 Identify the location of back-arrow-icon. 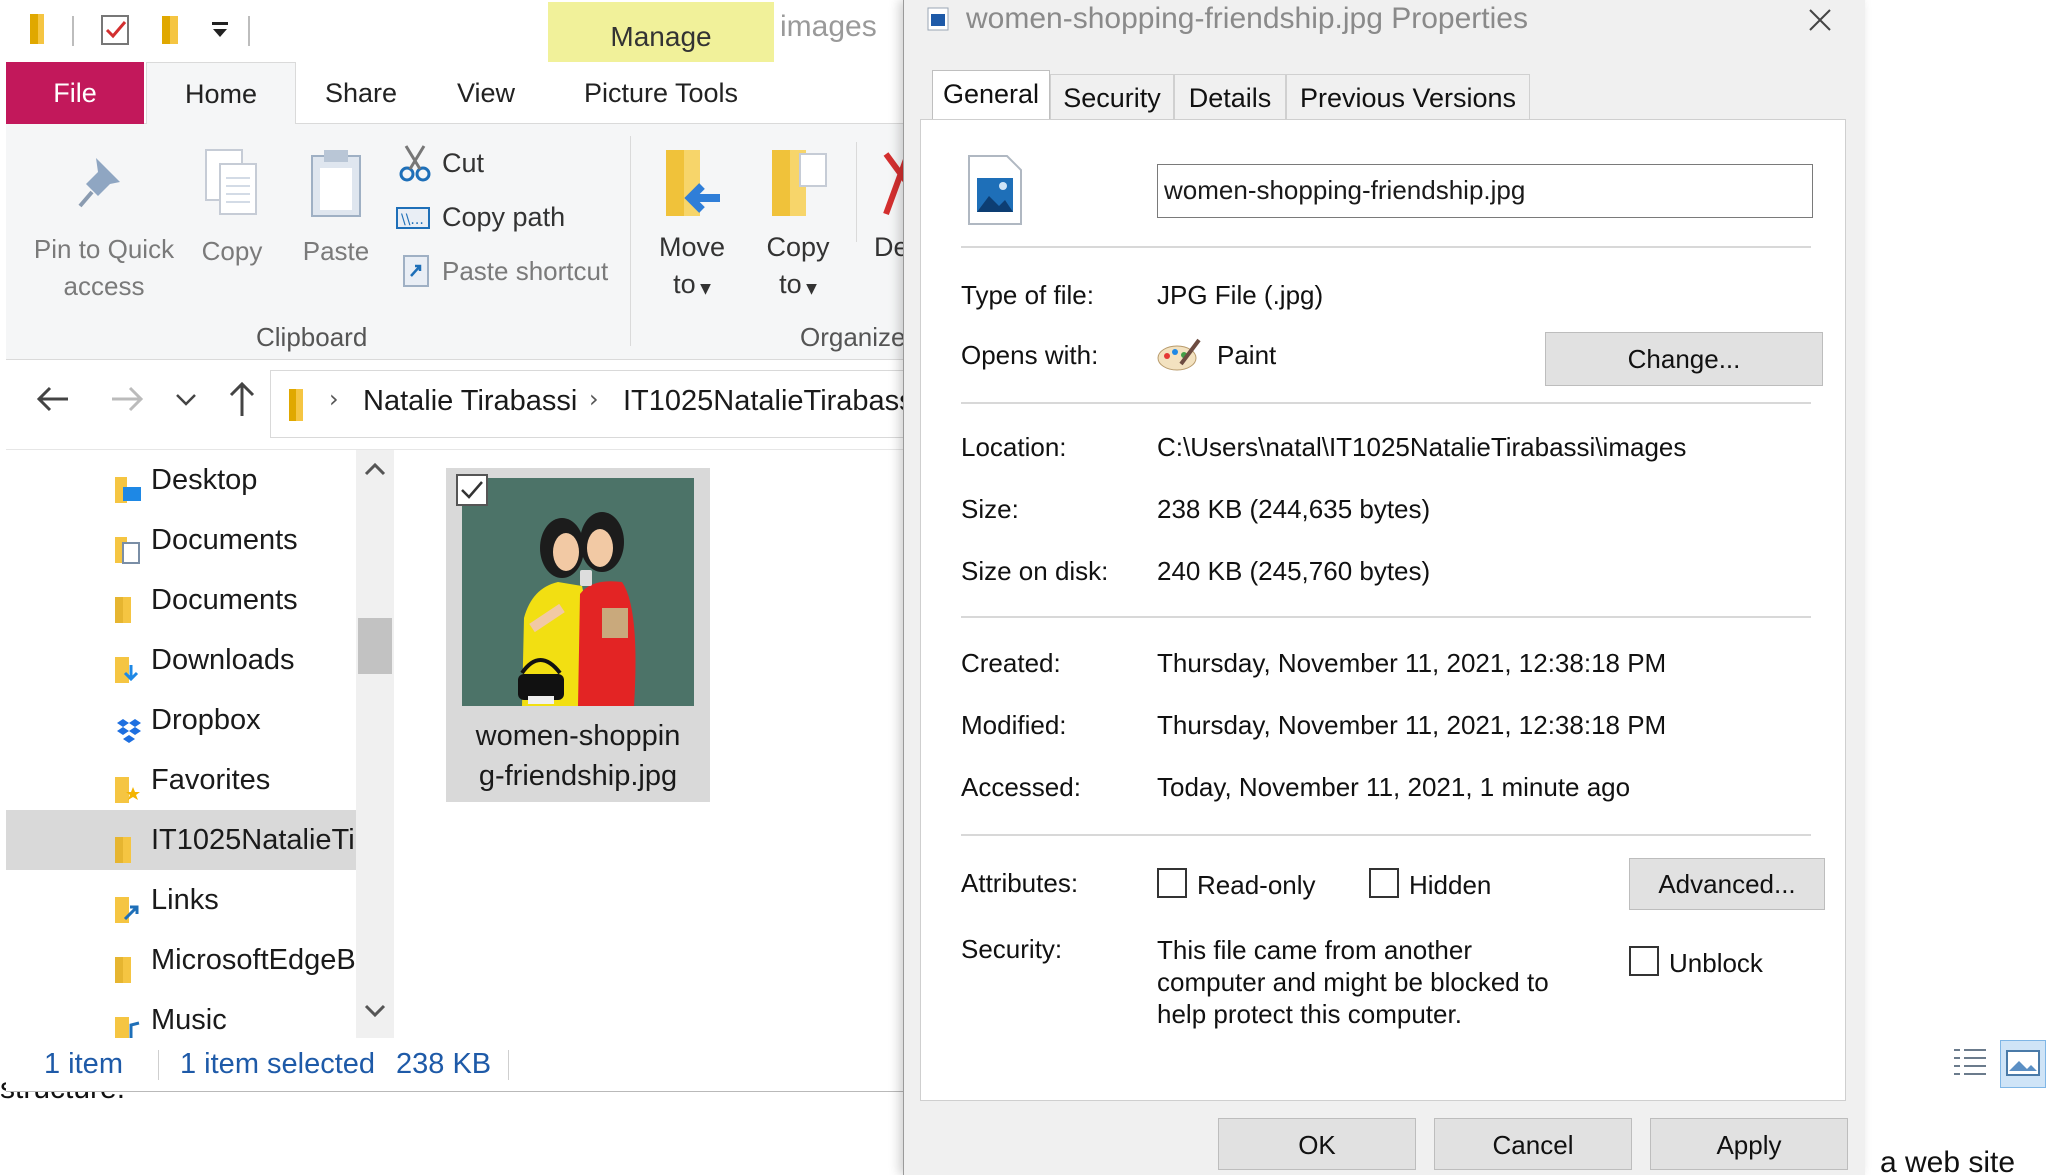
(53, 401).